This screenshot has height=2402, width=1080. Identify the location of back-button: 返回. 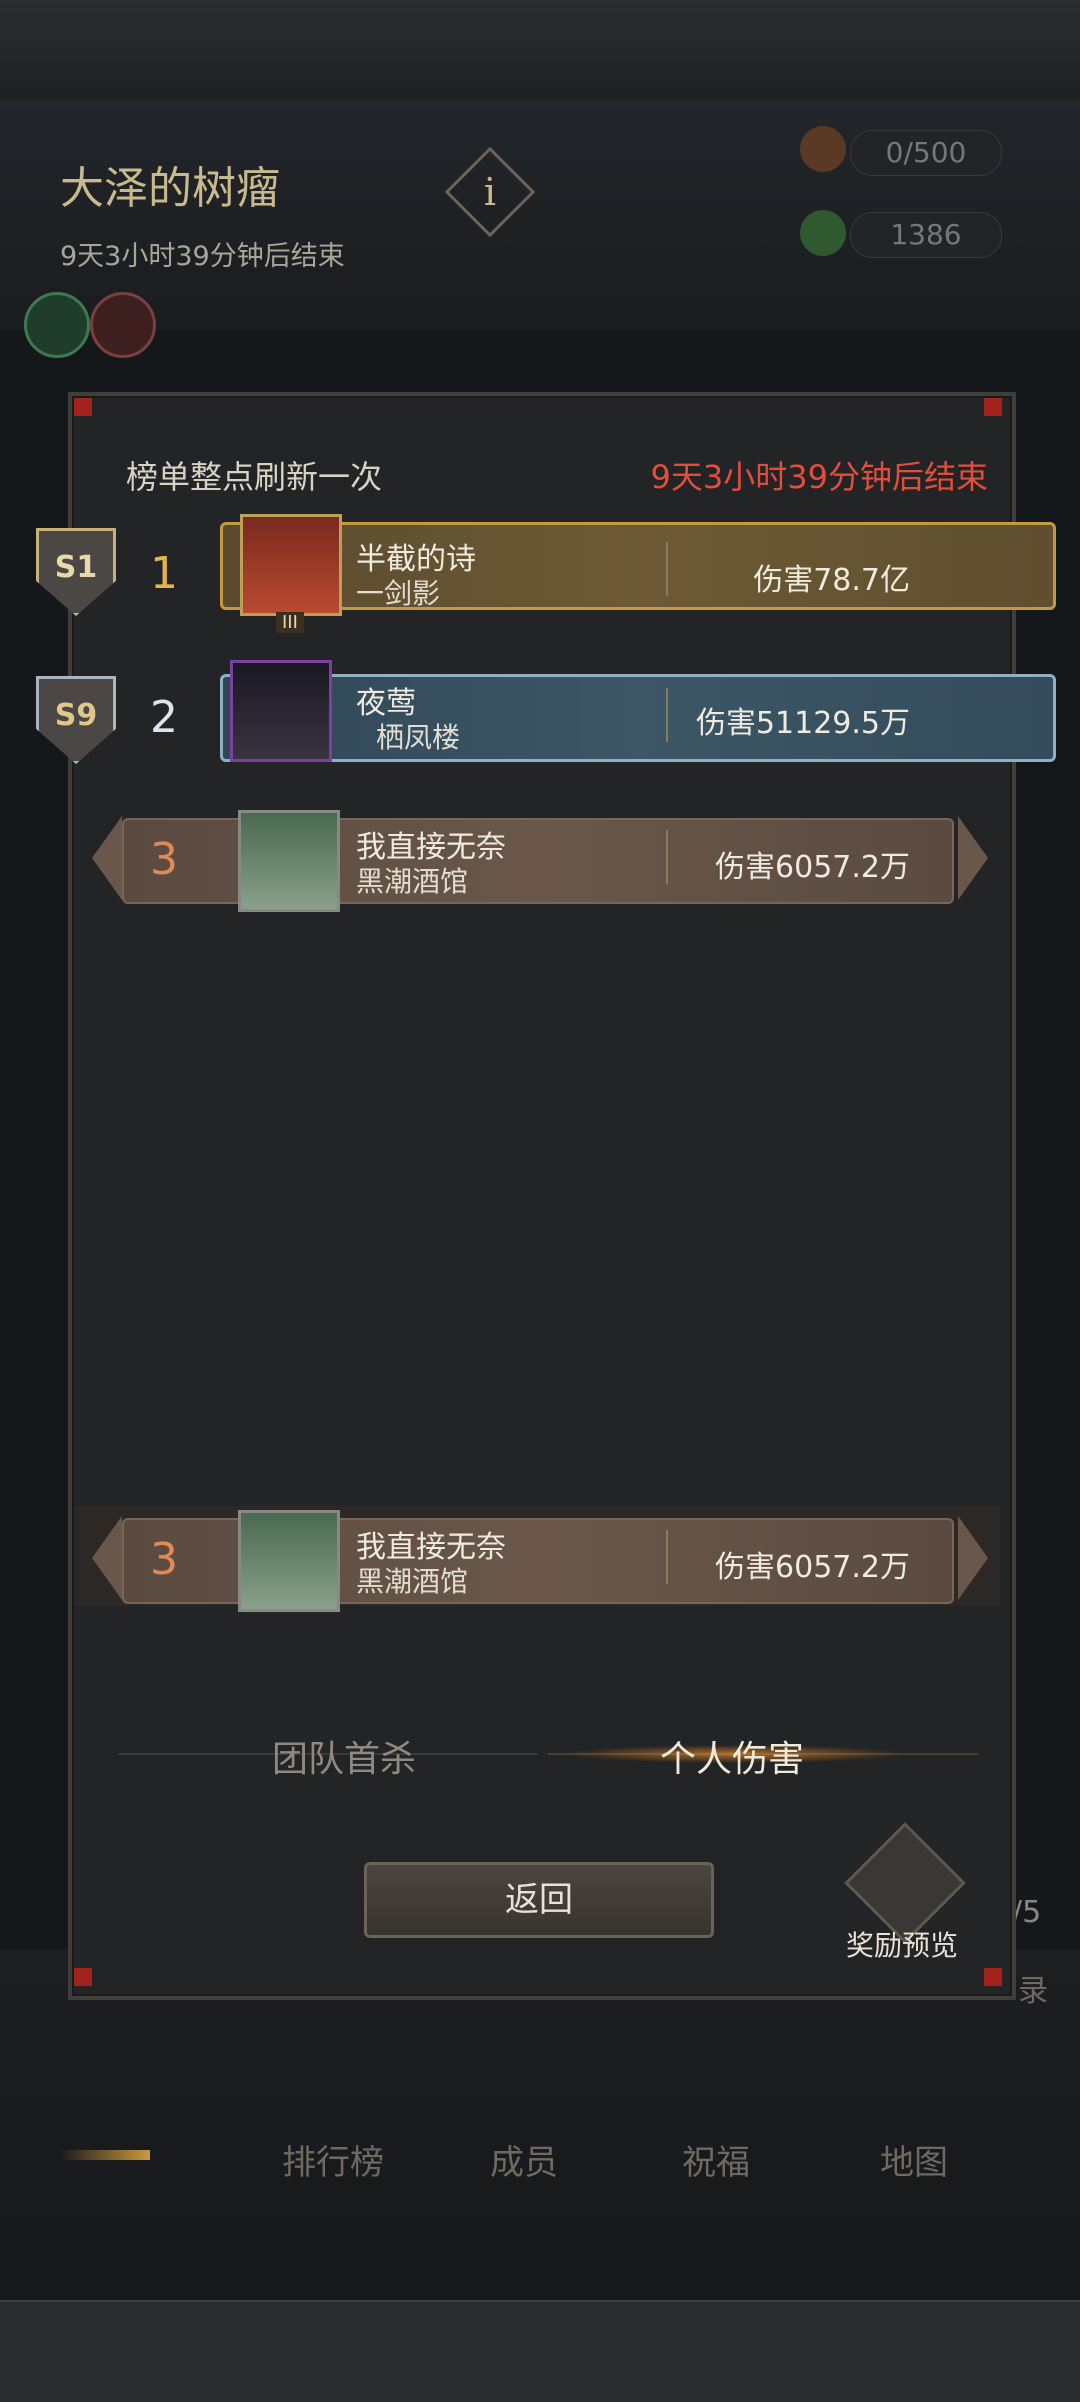
(539, 1900).